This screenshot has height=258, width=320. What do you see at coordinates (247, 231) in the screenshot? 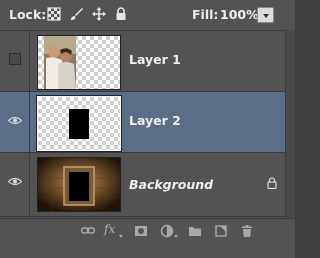
I see `delete-layer-icon` at bounding box center [247, 231].